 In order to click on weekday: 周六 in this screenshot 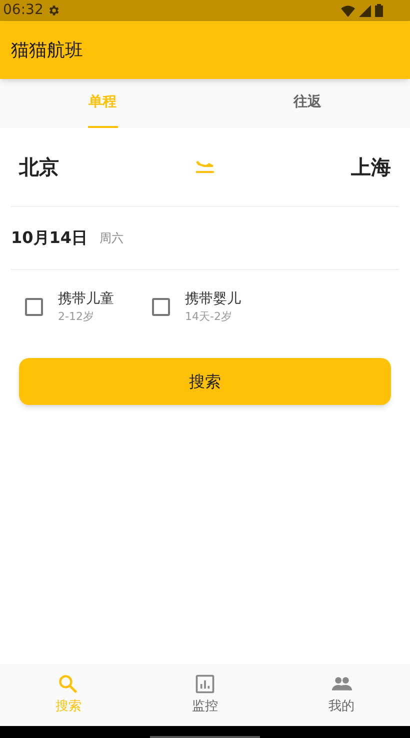, I will do `click(112, 238)`.